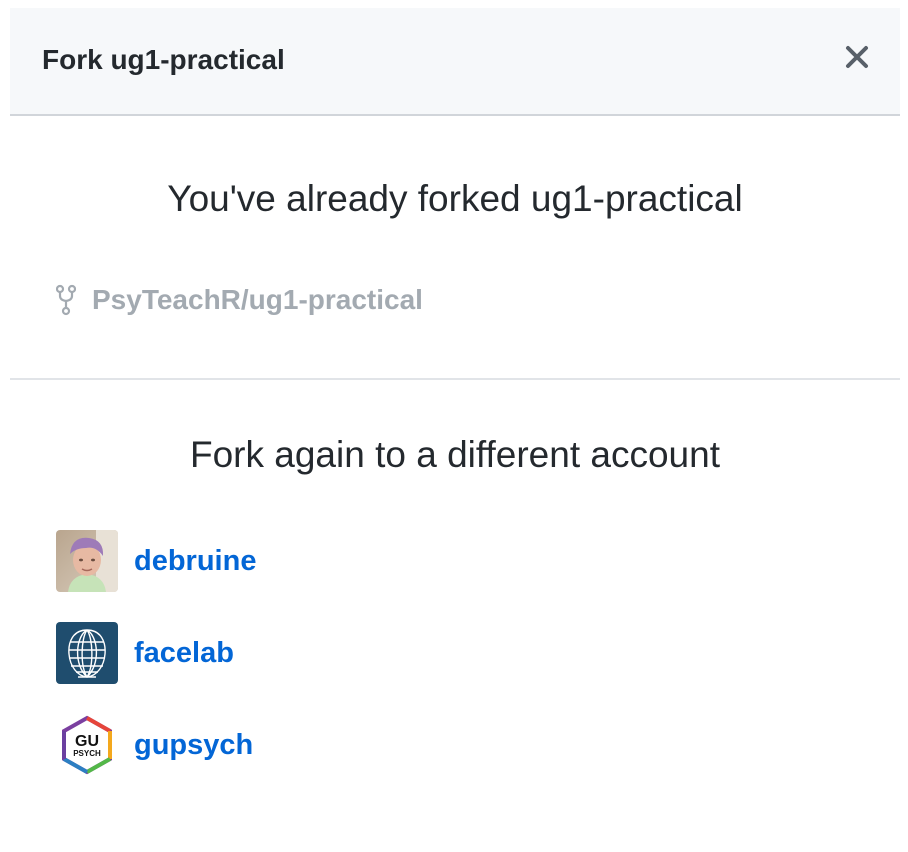 The height and width of the screenshot is (852, 908). What do you see at coordinates (87, 741) in the screenshot?
I see `svg-text: GU` at bounding box center [87, 741].